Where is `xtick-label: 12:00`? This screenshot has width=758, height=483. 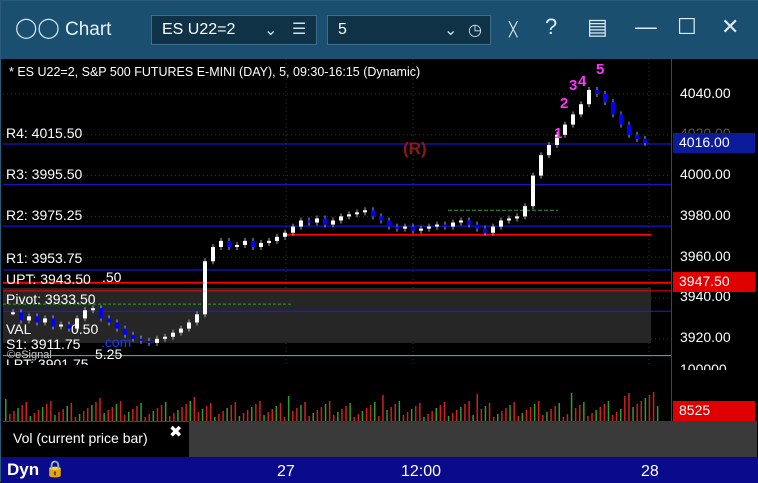
xtick-label: 12:00 is located at coordinates (421, 471).